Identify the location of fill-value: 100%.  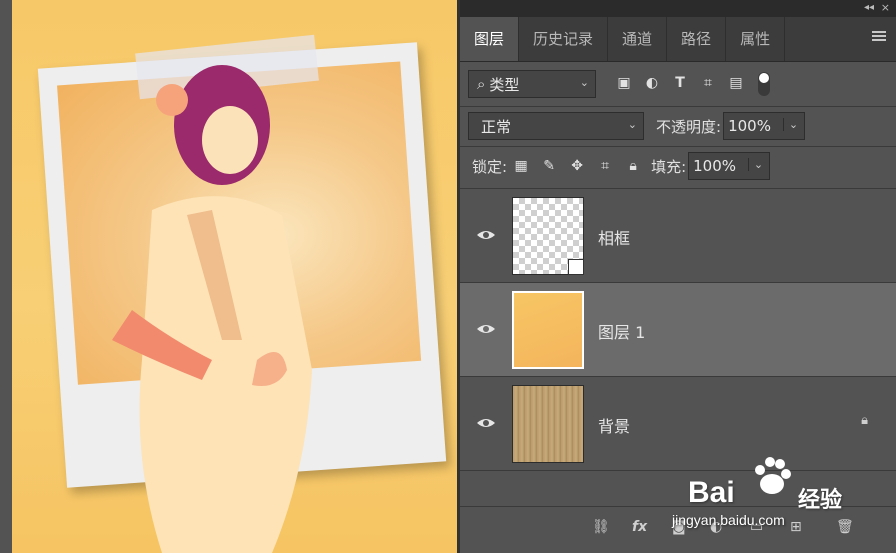
(715, 166).